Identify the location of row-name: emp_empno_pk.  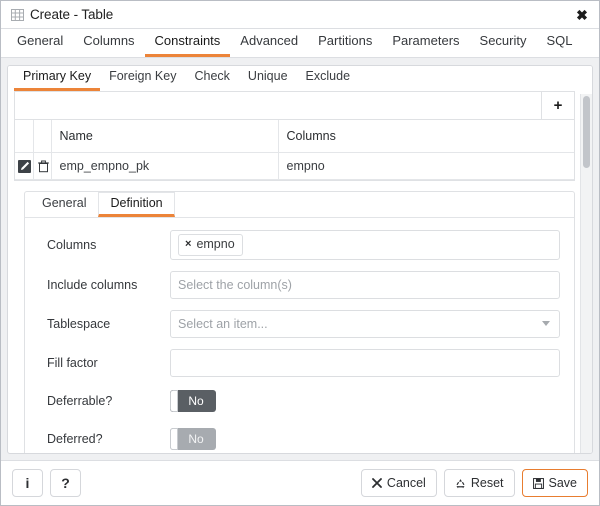
(165, 166).